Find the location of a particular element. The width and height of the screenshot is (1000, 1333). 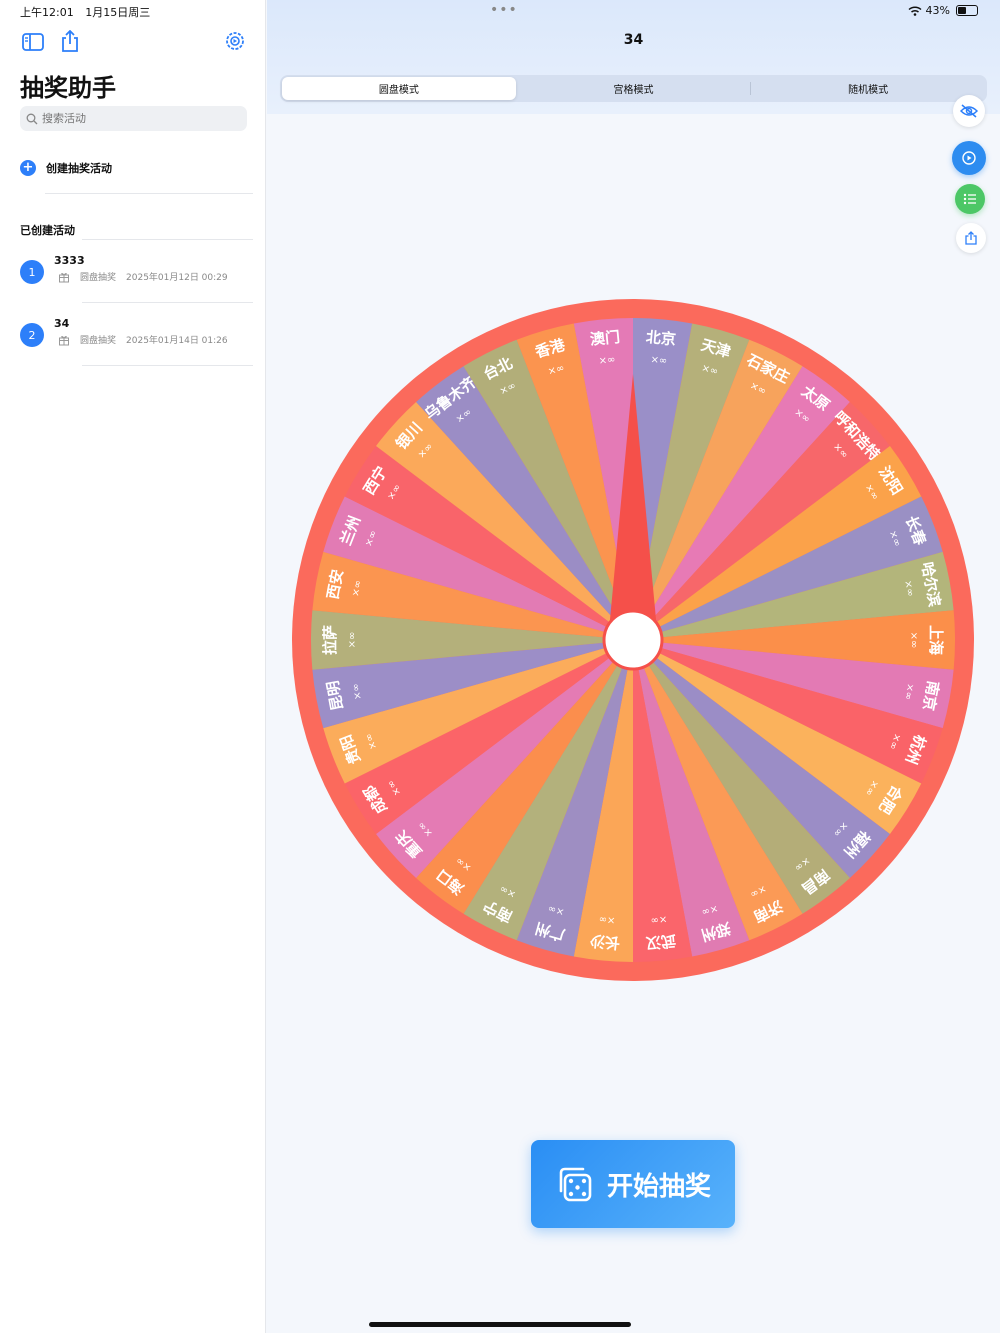

wheel-segment-label: 长沙 is located at coordinates (605, 941).